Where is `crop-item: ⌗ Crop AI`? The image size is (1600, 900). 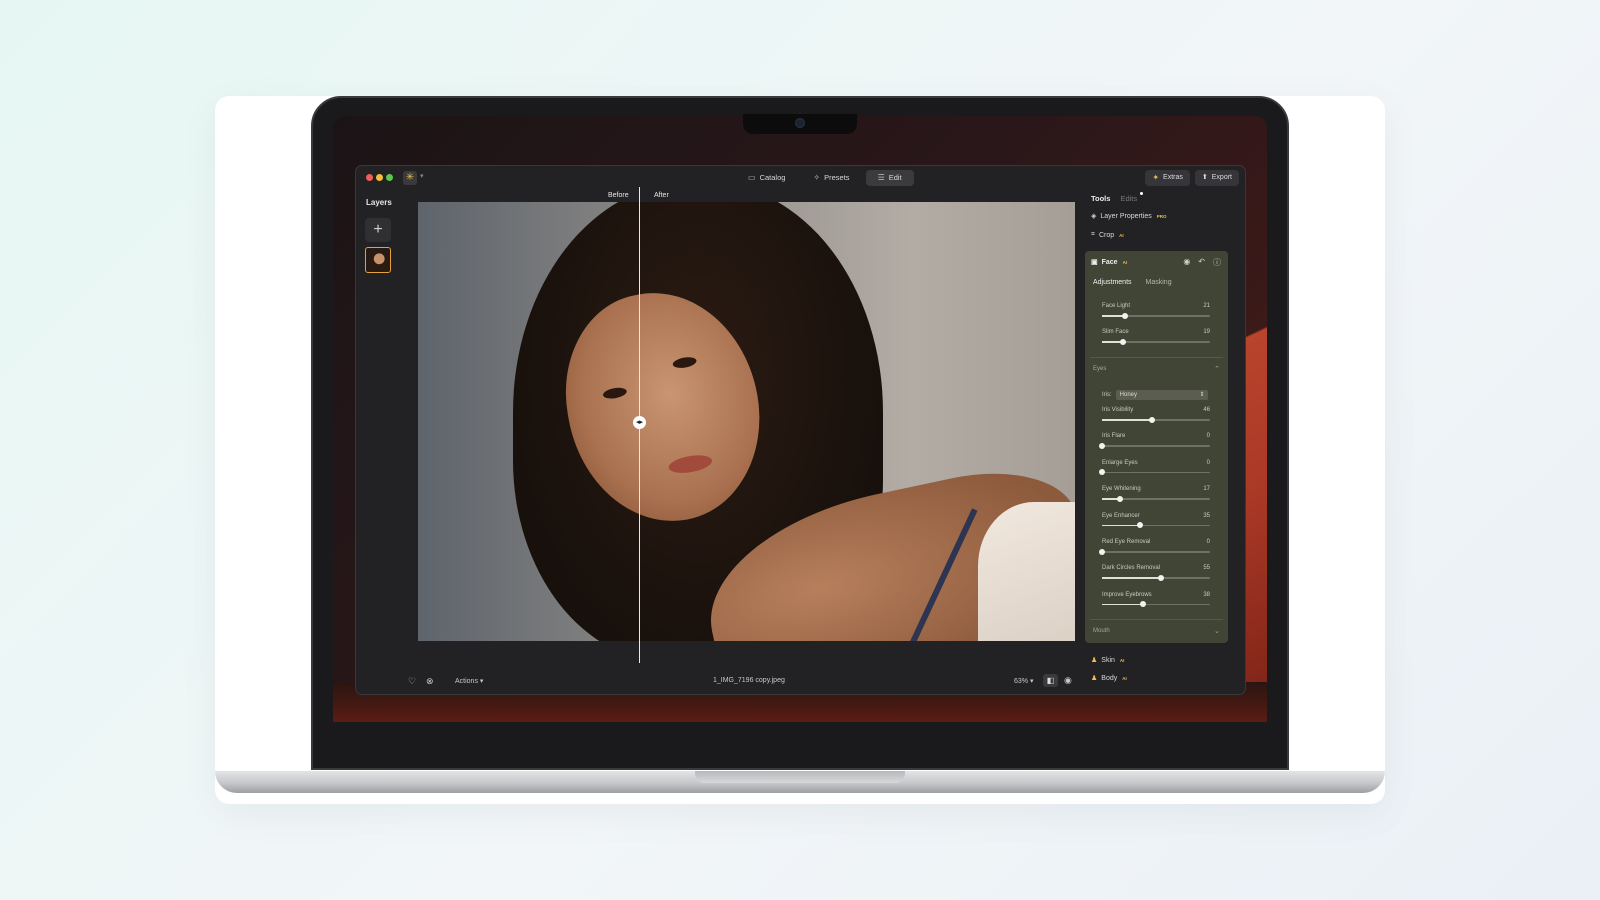
crop-item: ⌗ Crop AI is located at coordinates (1107, 235).